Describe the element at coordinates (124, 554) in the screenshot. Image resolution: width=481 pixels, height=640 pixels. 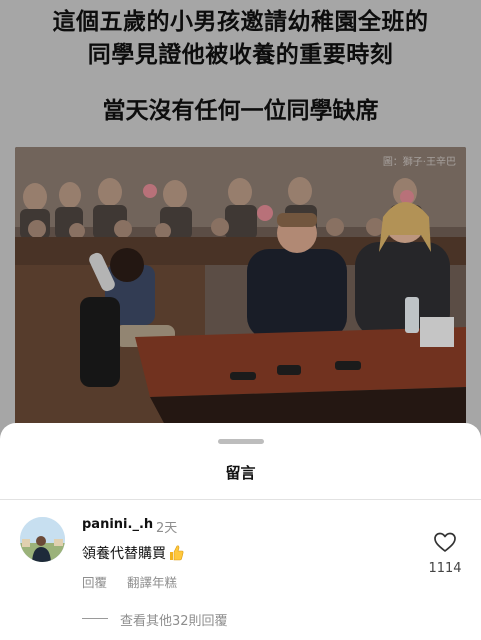
I see `comment-body: 領養代替購買` at that location.